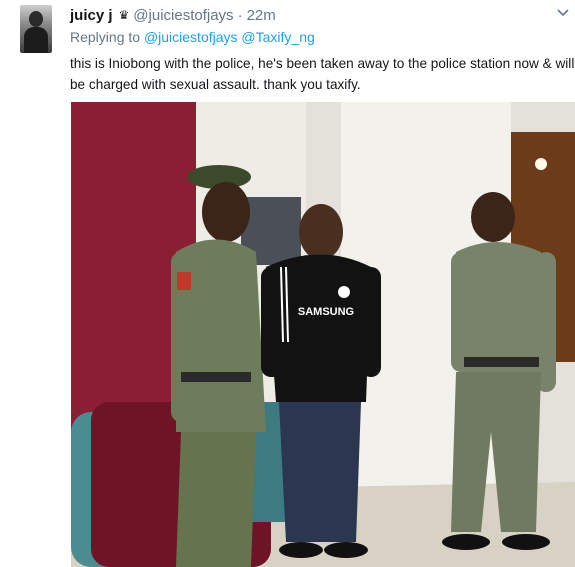  Describe the element at coordinates (91, 15) in the screenshot. I see `display-name: juicy j` at that location.